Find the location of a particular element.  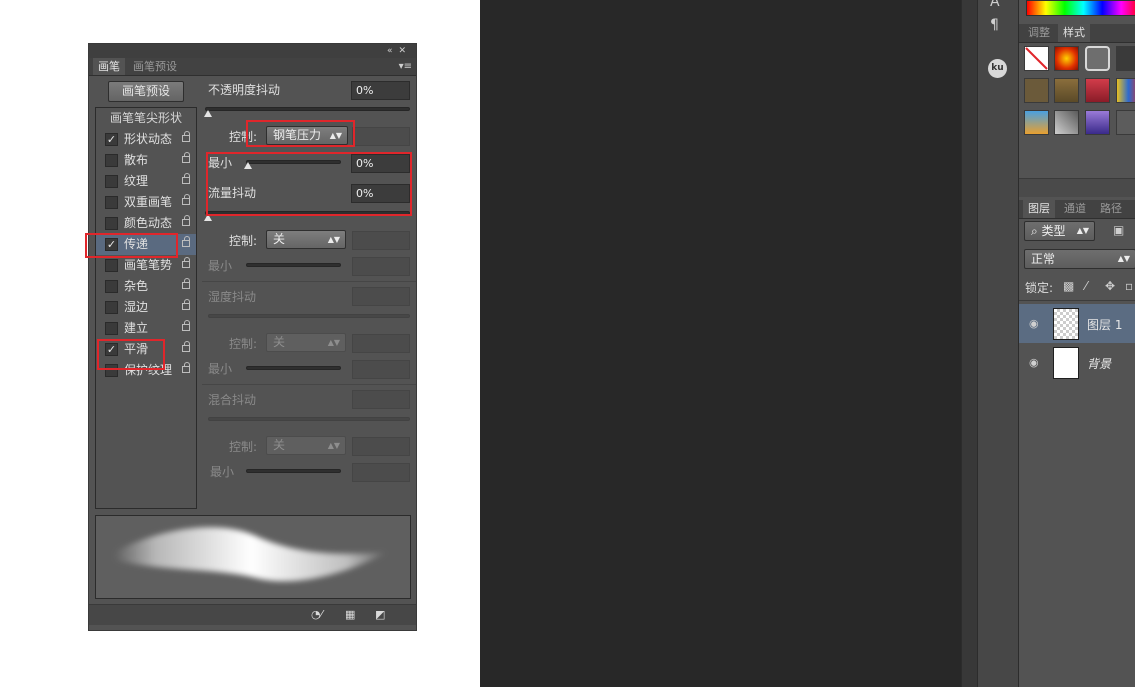

lock-position-icon: ✥ is located at coordinates (1110, 286).